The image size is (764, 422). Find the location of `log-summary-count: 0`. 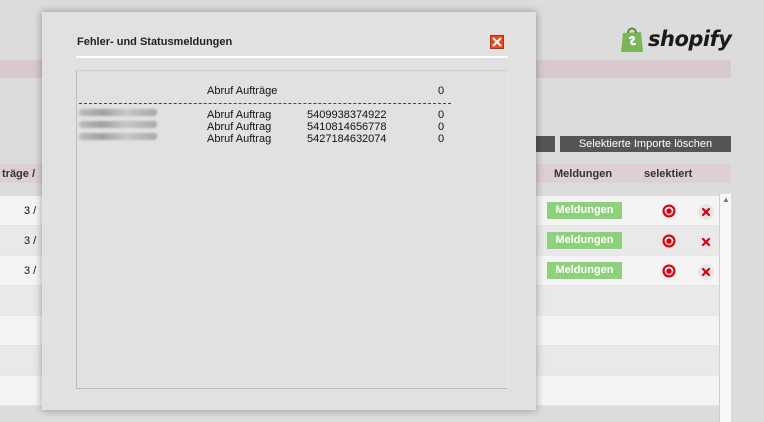

log-summary-count: 0 is located at coordinates (441, 91).